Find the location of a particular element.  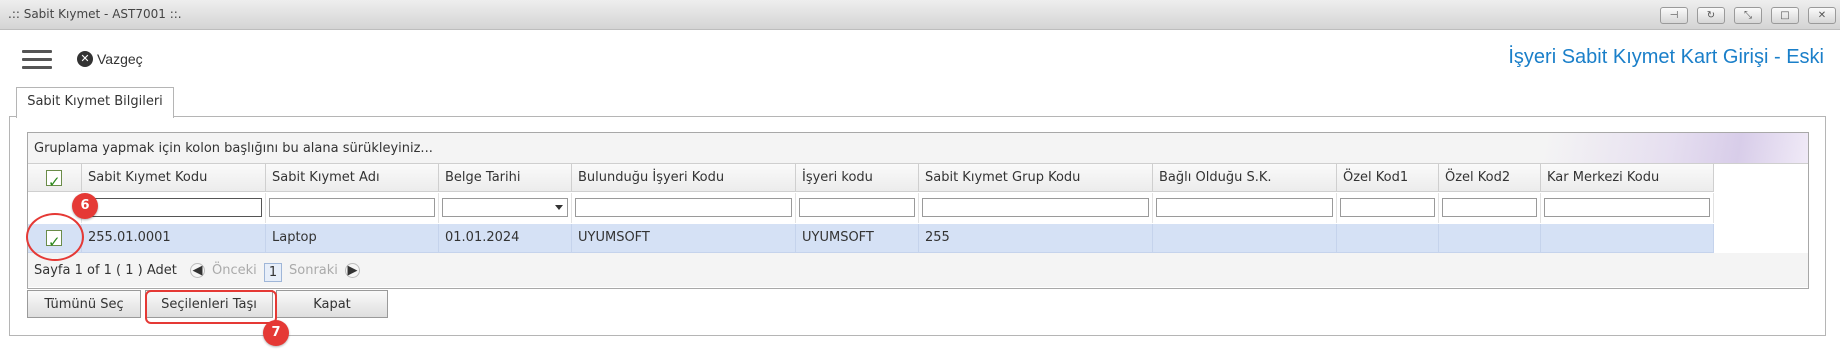

filter-kar-merkezi-kodu is located at coordinates (1627, 208).